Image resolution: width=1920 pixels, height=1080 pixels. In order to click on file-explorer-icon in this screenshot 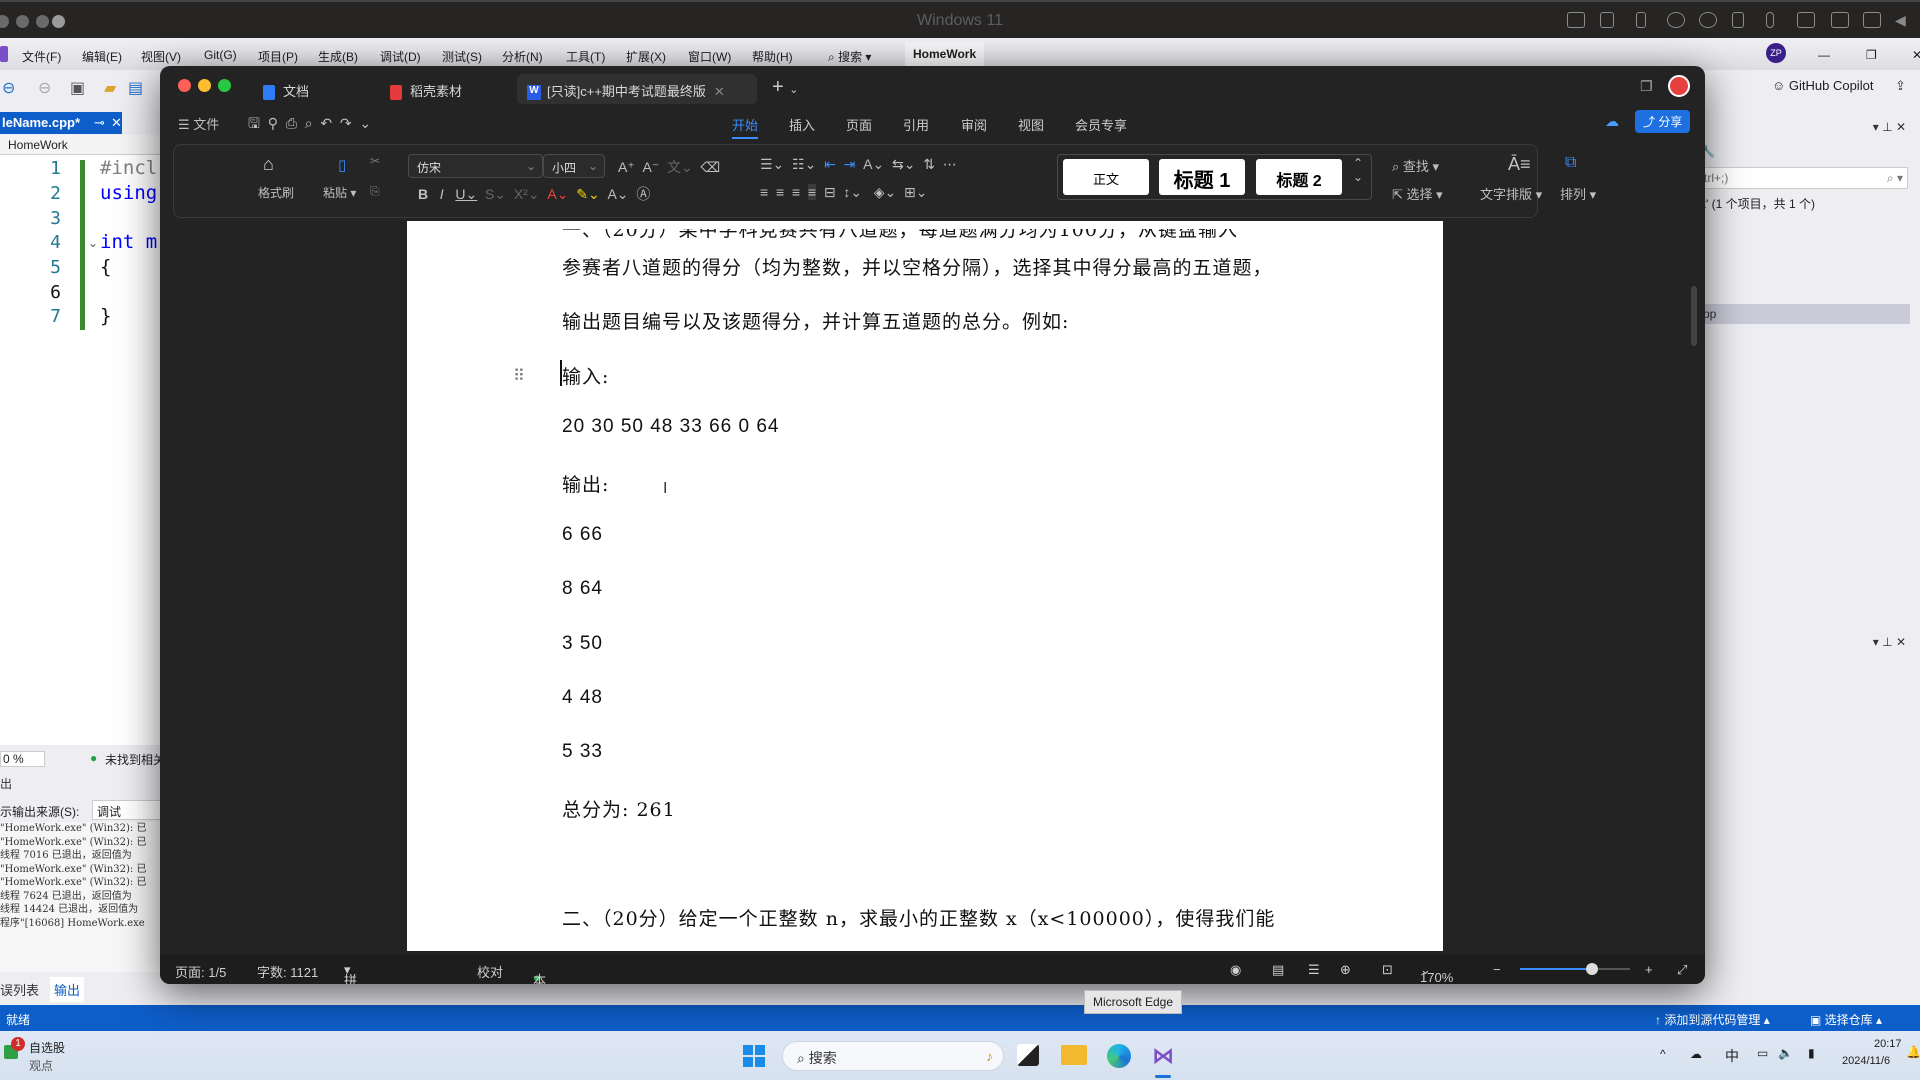, I will do `click(1074, 1055)`.